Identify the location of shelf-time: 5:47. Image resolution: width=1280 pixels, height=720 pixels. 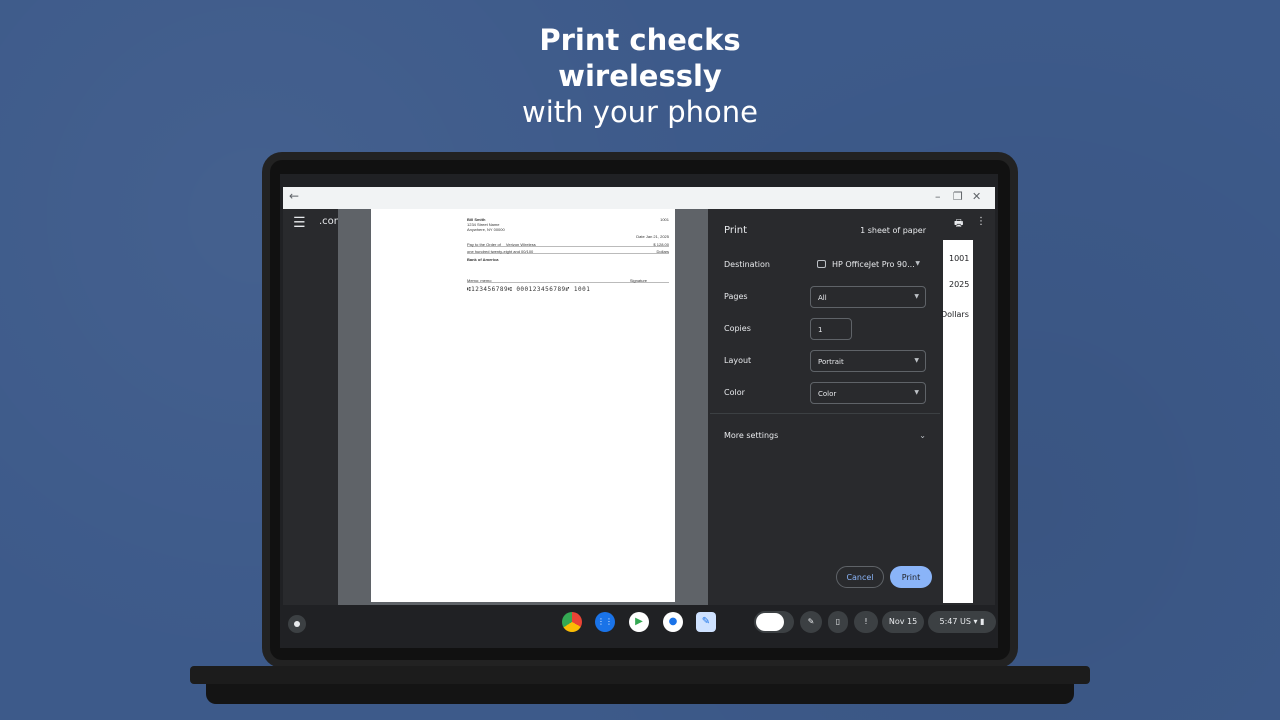
(948, 621).